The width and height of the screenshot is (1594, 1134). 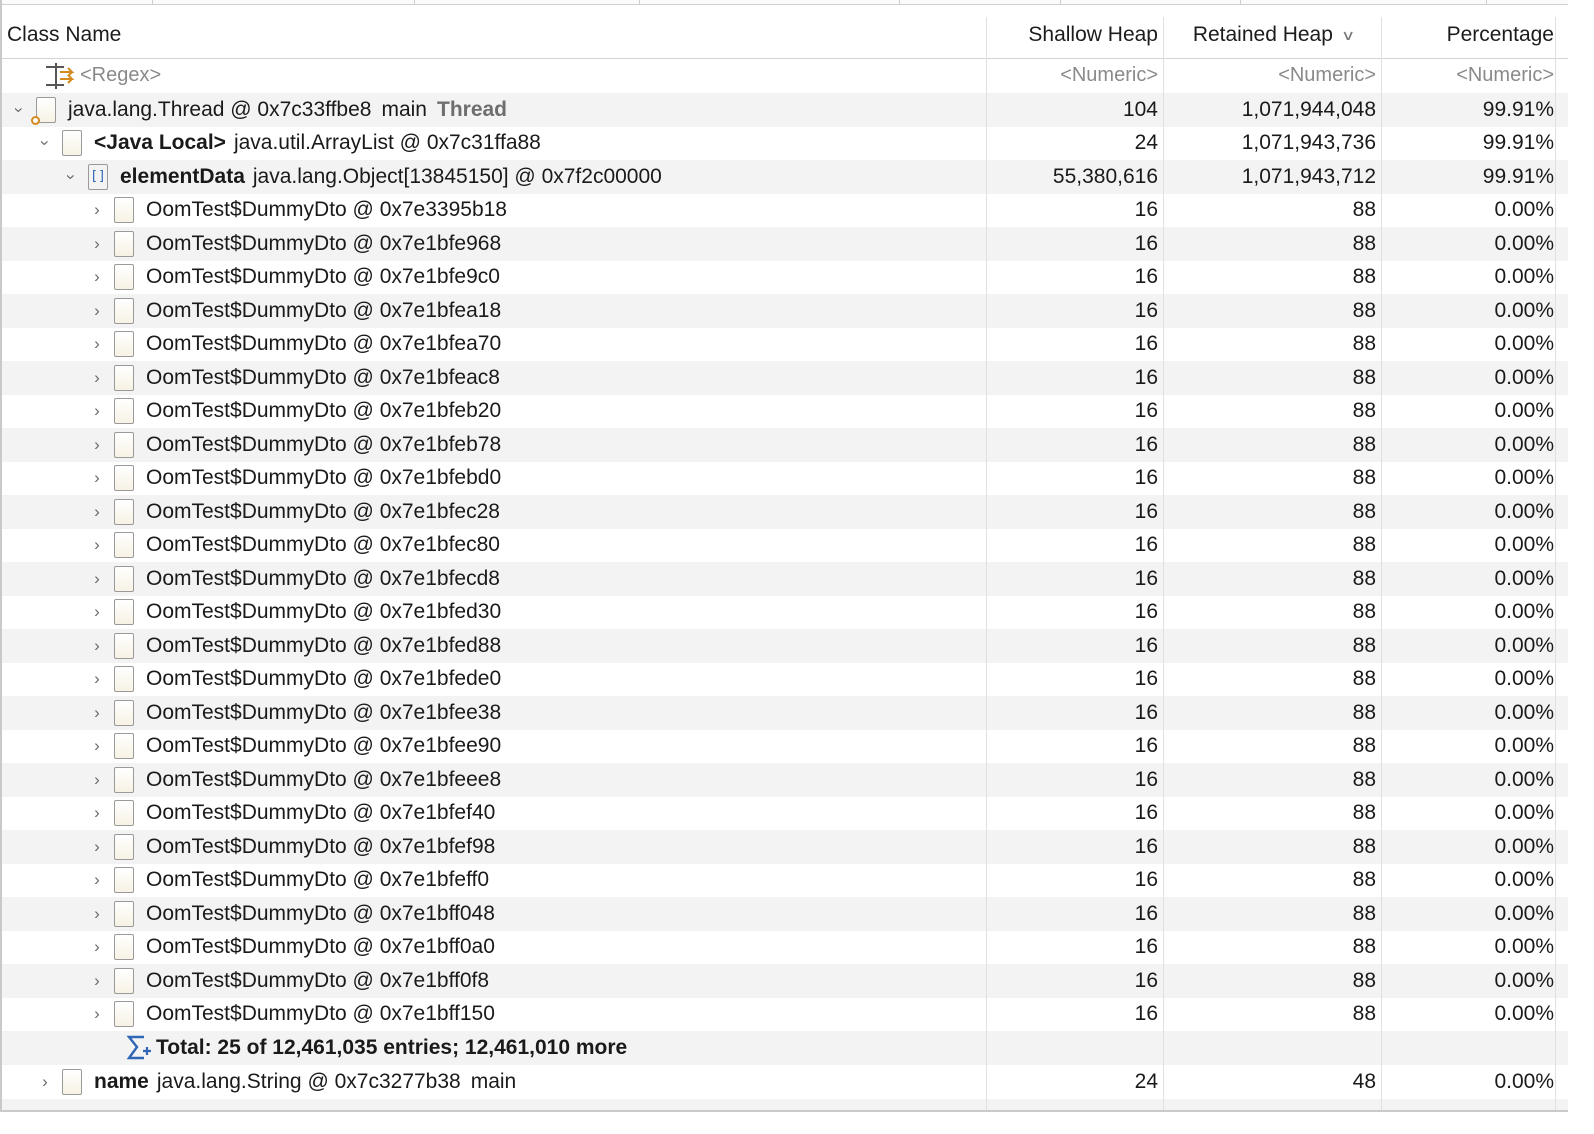 What do you see at coordinates (785, 210) in the screenshot?
I see `table-row: › OomTest$DummyDto @ 0x7e3395b18 16 88 0.00%` at bounding box center [785, 210].